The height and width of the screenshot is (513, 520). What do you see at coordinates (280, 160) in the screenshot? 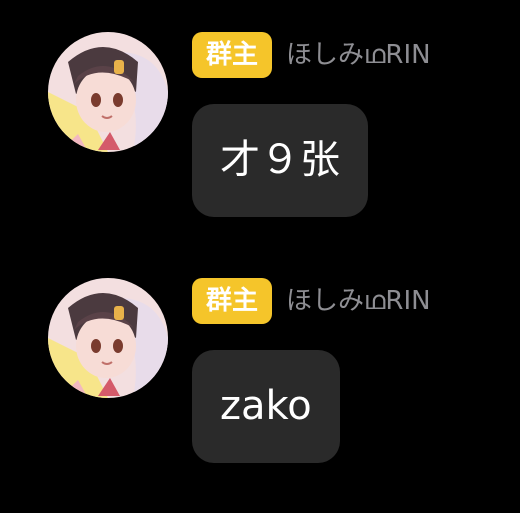
I see `message-bubble: 才９张` at bounding box center [280, 160].